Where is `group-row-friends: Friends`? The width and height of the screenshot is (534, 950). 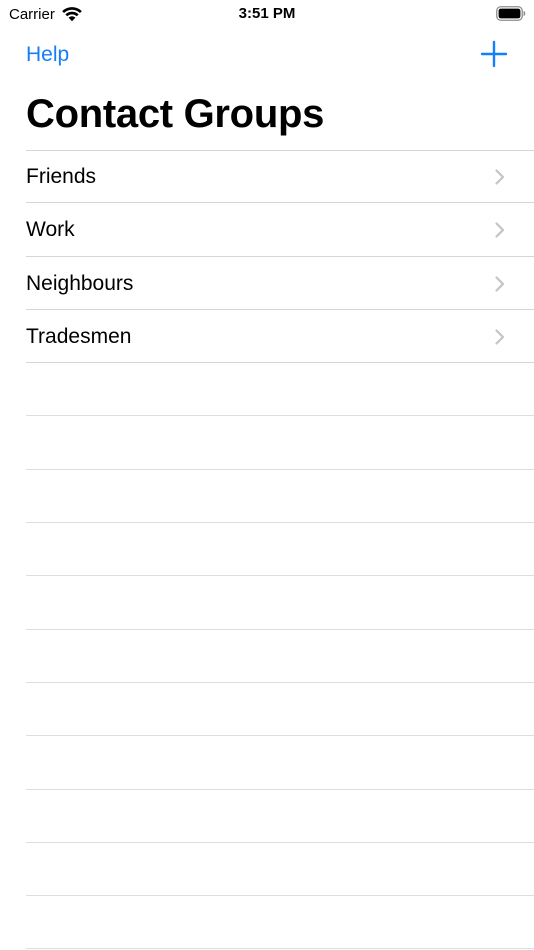
group-row-friends: Friends is located at coordinates (267, 177).